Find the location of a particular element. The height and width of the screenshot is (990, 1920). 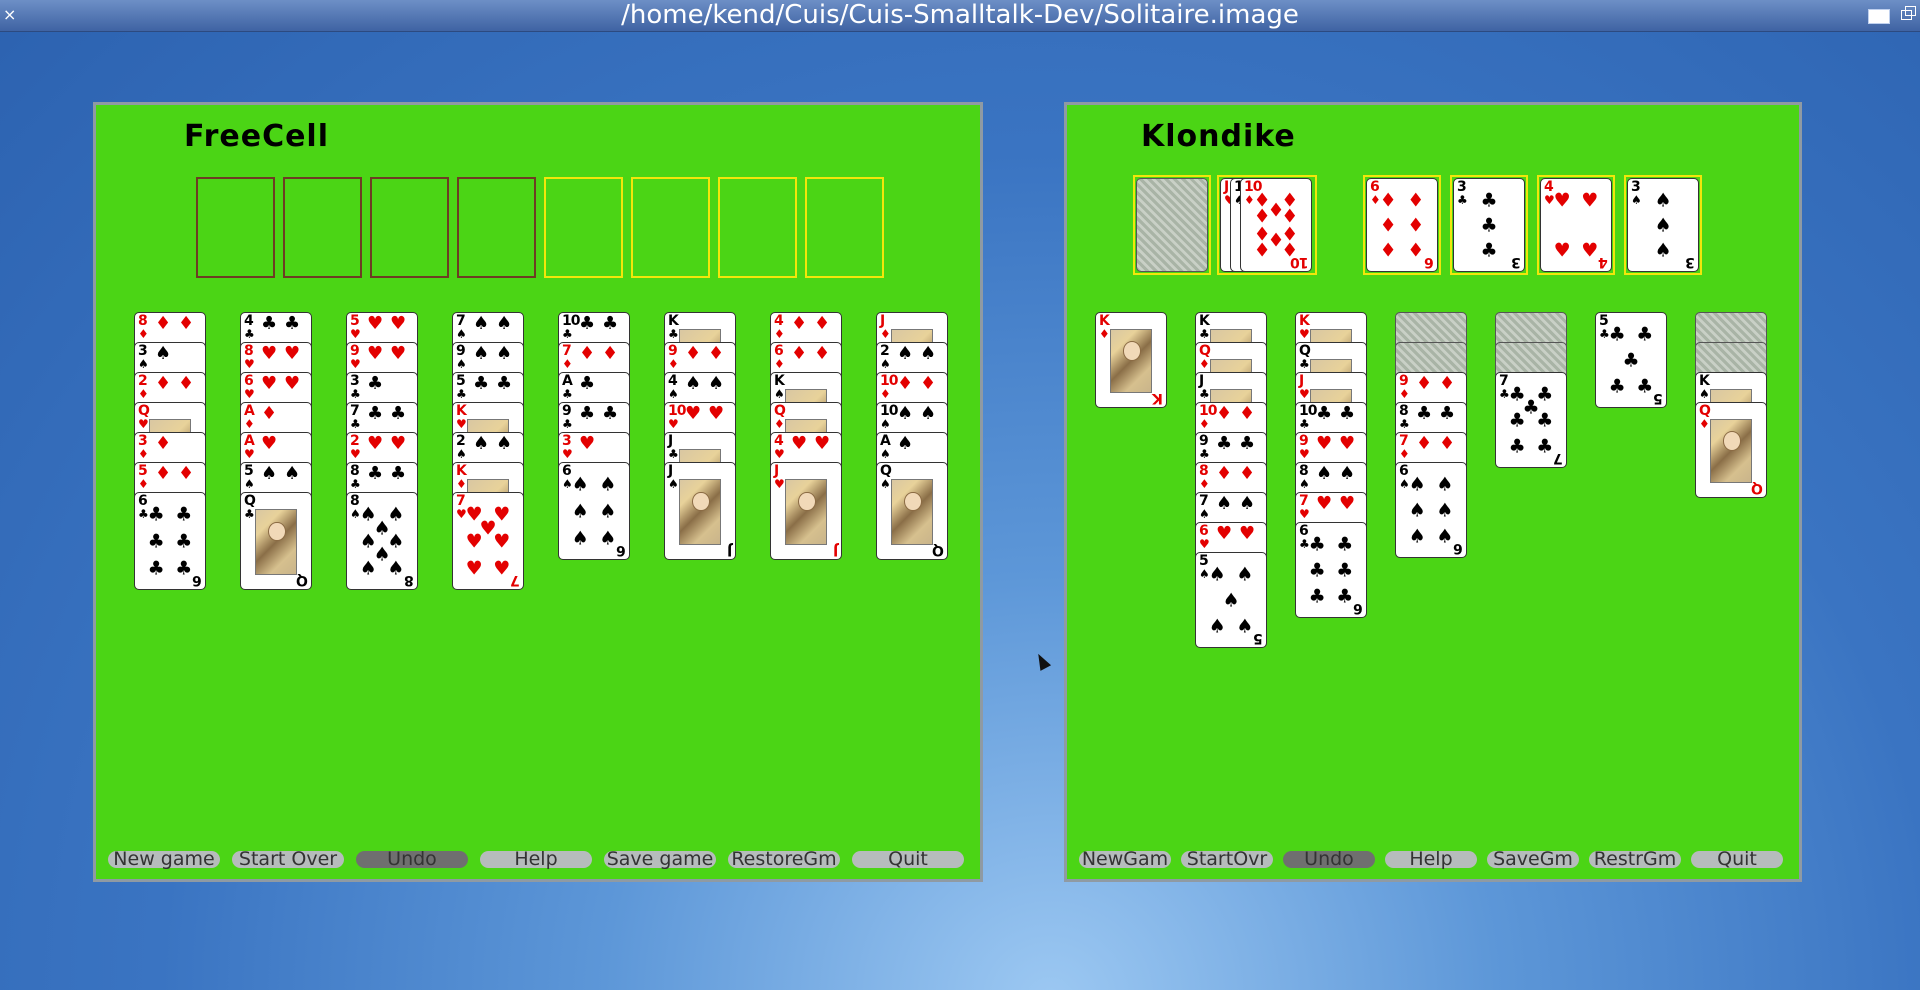

restoregm-button: RestoreGm is located at coordinates (784, 859).